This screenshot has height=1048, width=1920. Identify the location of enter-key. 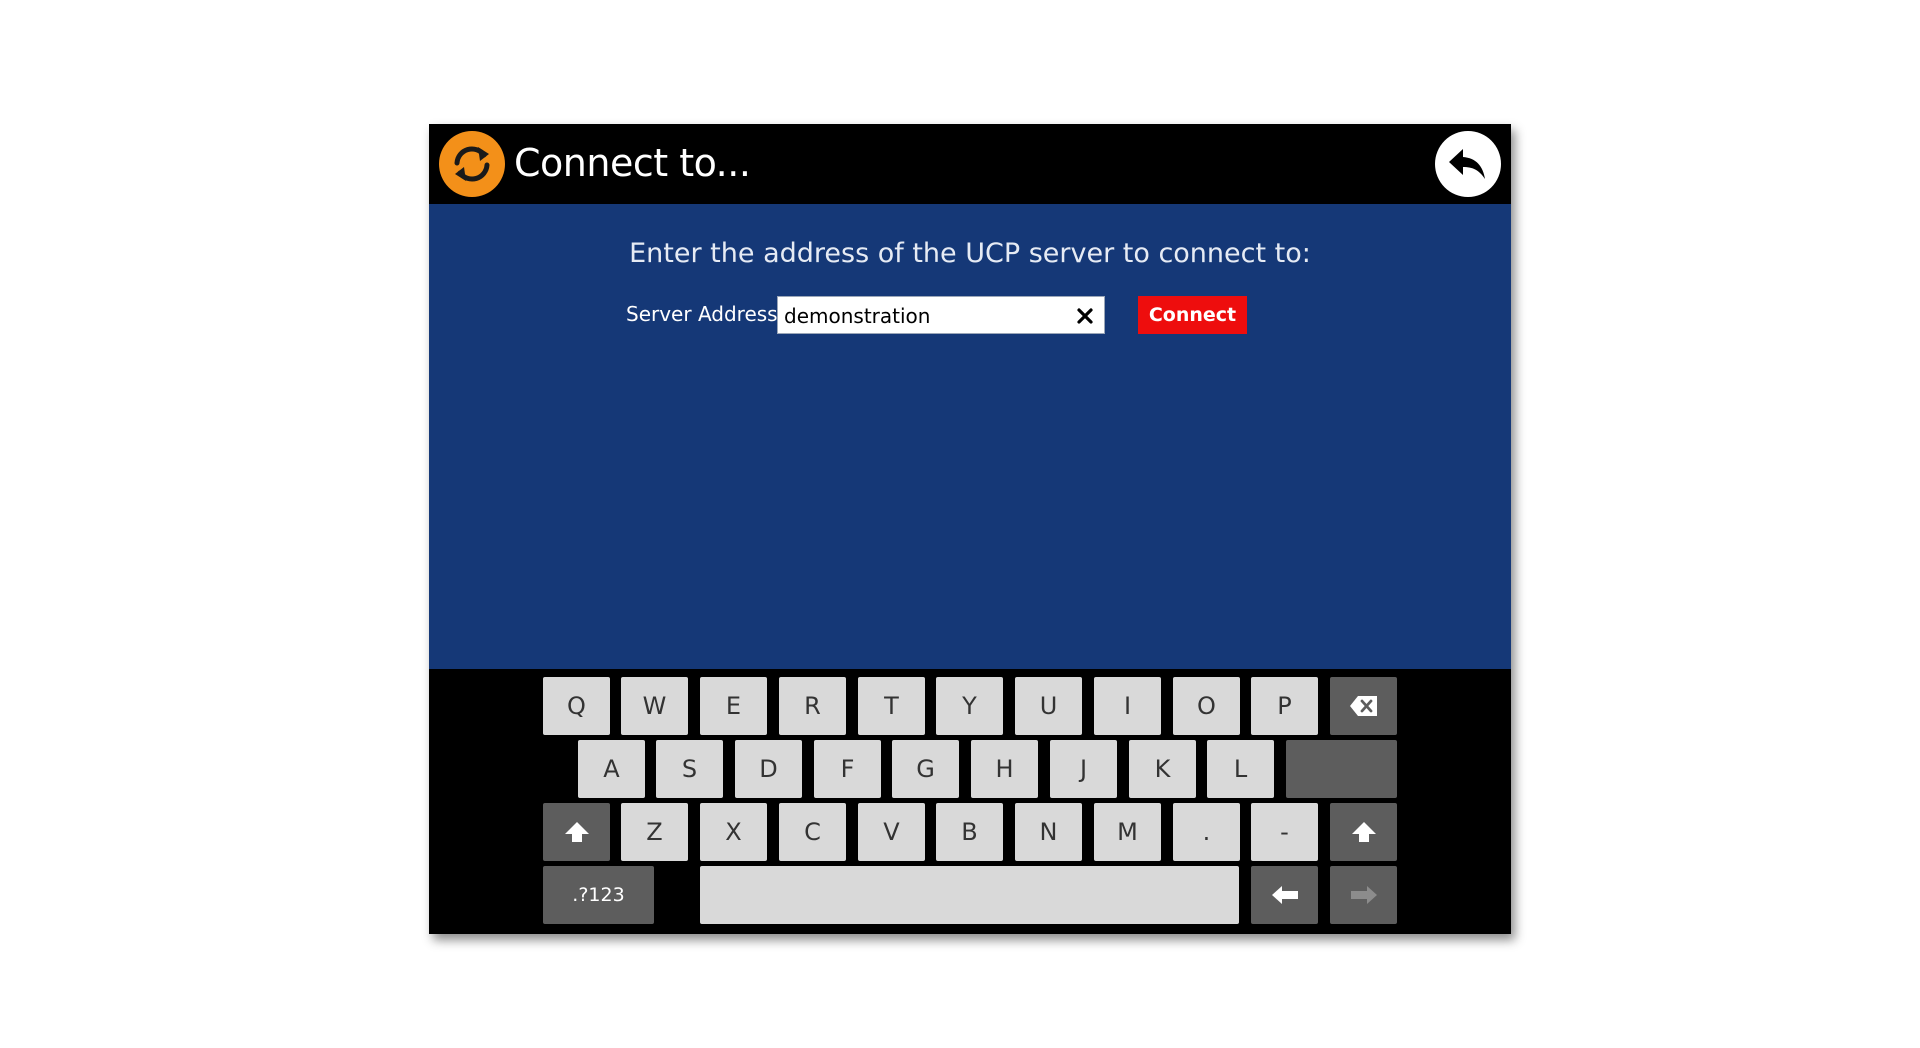
(1341, 769).